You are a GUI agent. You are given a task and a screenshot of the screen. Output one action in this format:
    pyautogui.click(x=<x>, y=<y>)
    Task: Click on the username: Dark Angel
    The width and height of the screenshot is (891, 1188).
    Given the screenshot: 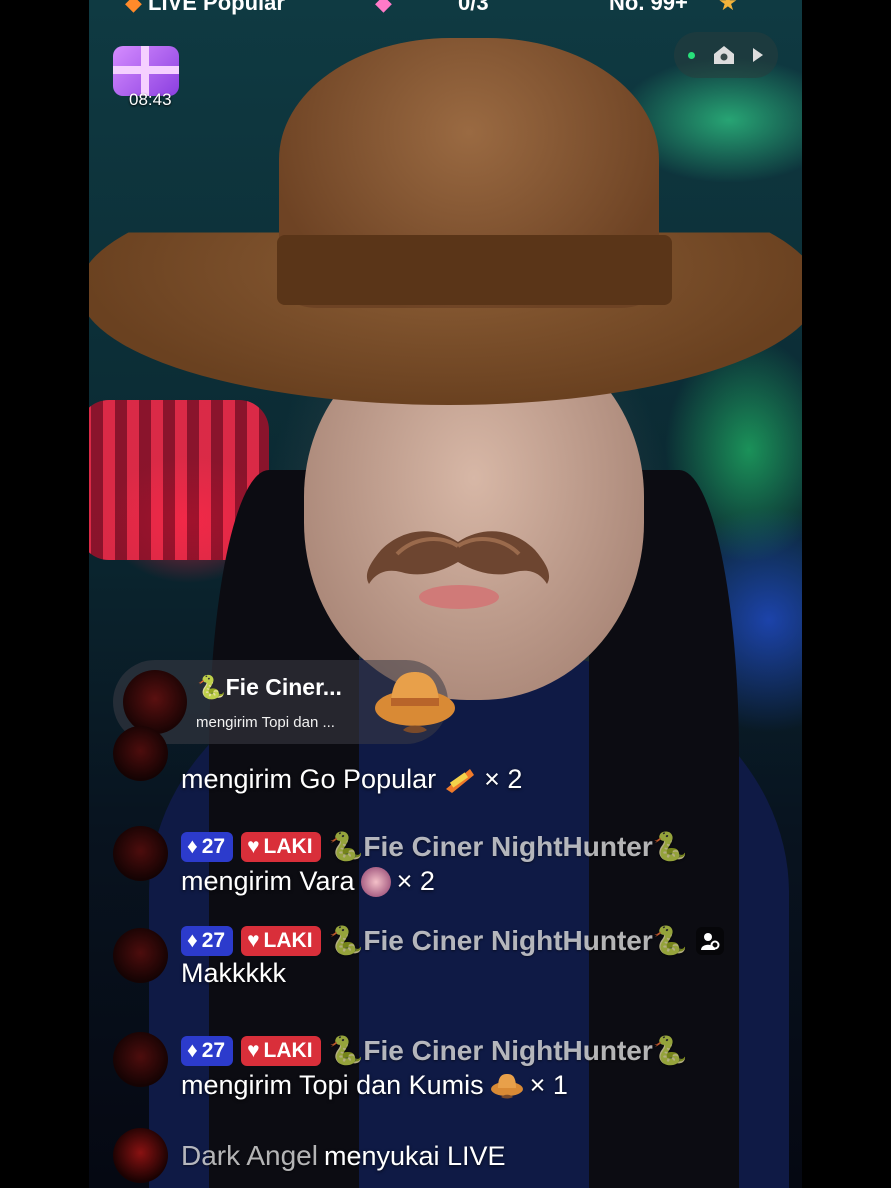 What is the action you would take?
    pyautogui.click(x=249, y=1156)
    